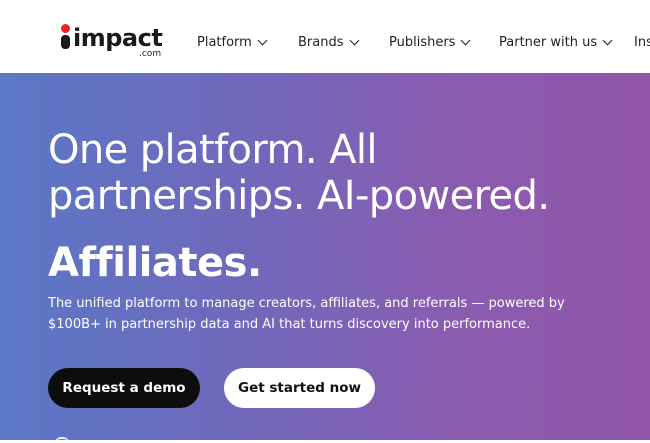 Image resolution: width=650 pixels, height=443 pixels. I want to click on get-started-button: Get started now, so click(299, 388).